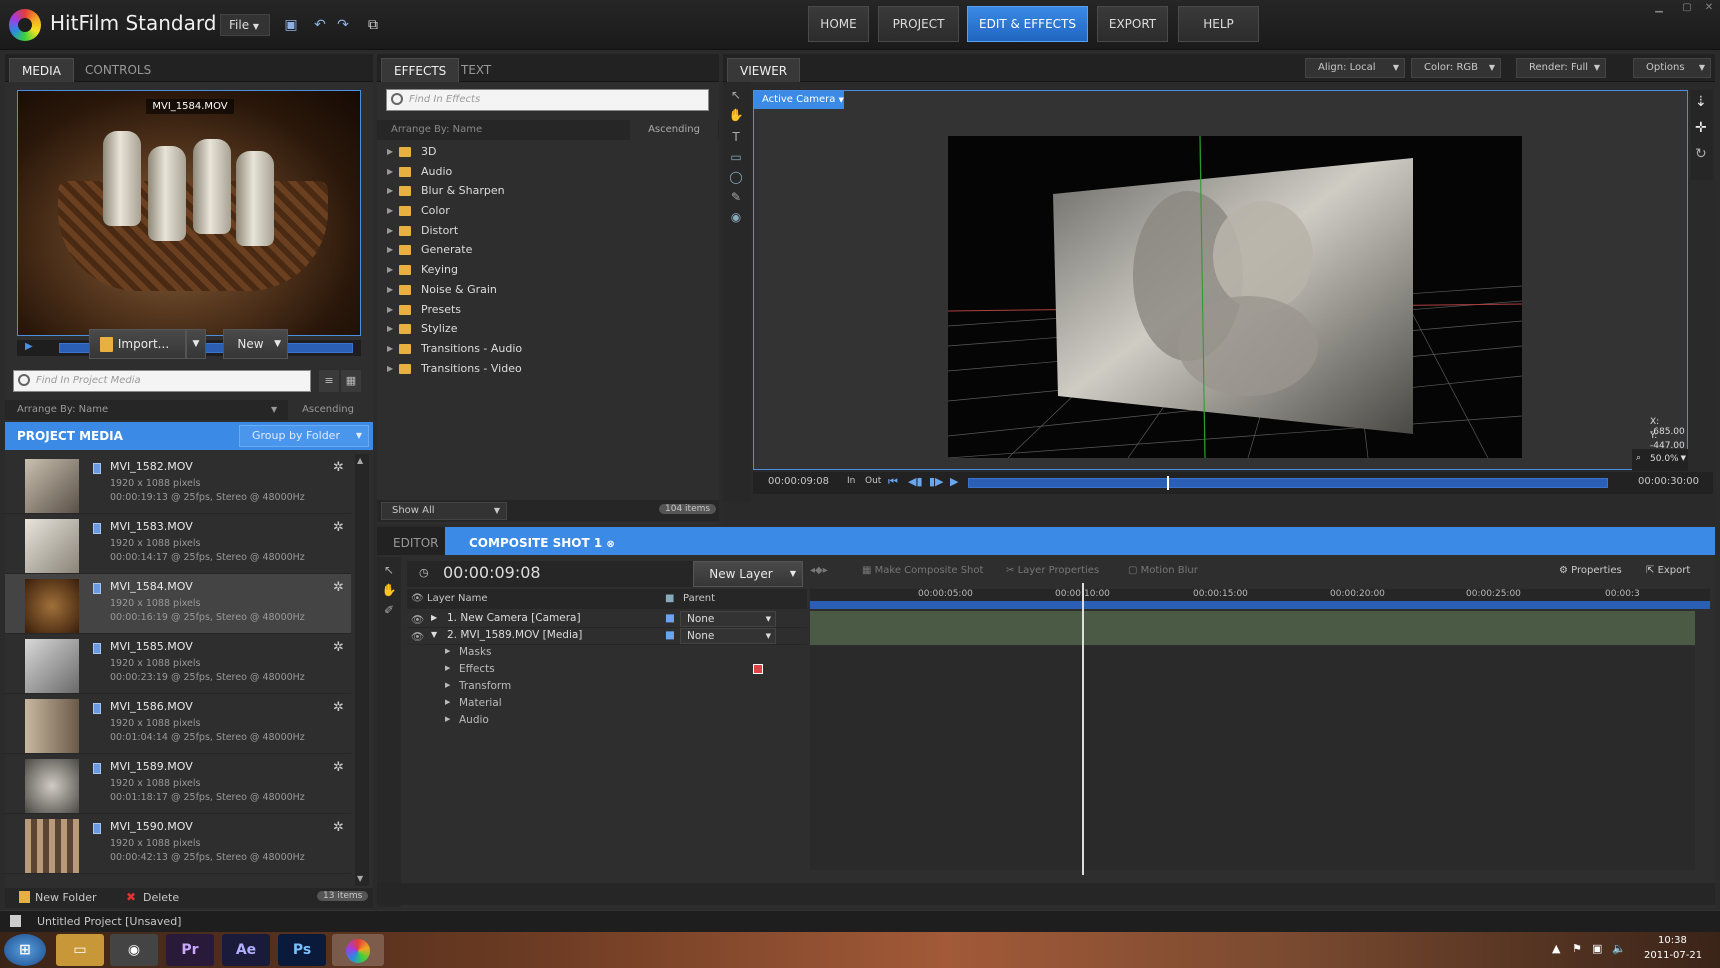 This screenshot has height=968, width=1720. What do you see at coordinates (444, 511) in the screenshot?
I see `show-all-dropdown: Show All ▼` at bounding box center [444, 511].